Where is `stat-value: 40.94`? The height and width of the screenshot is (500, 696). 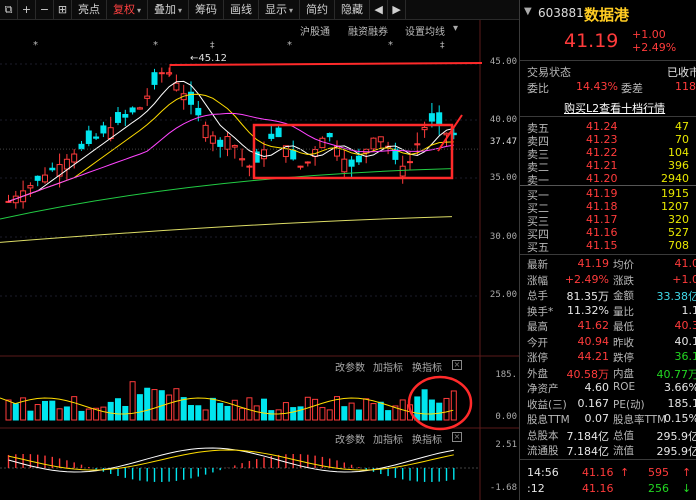 stat-value: 40.94 is located at coordinates (593, 341).